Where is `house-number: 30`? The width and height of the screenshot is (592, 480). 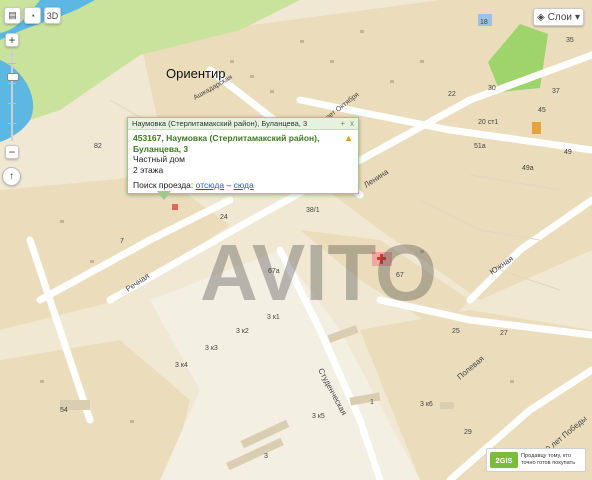 house-number: 30 is located at coordinates (492, 88).